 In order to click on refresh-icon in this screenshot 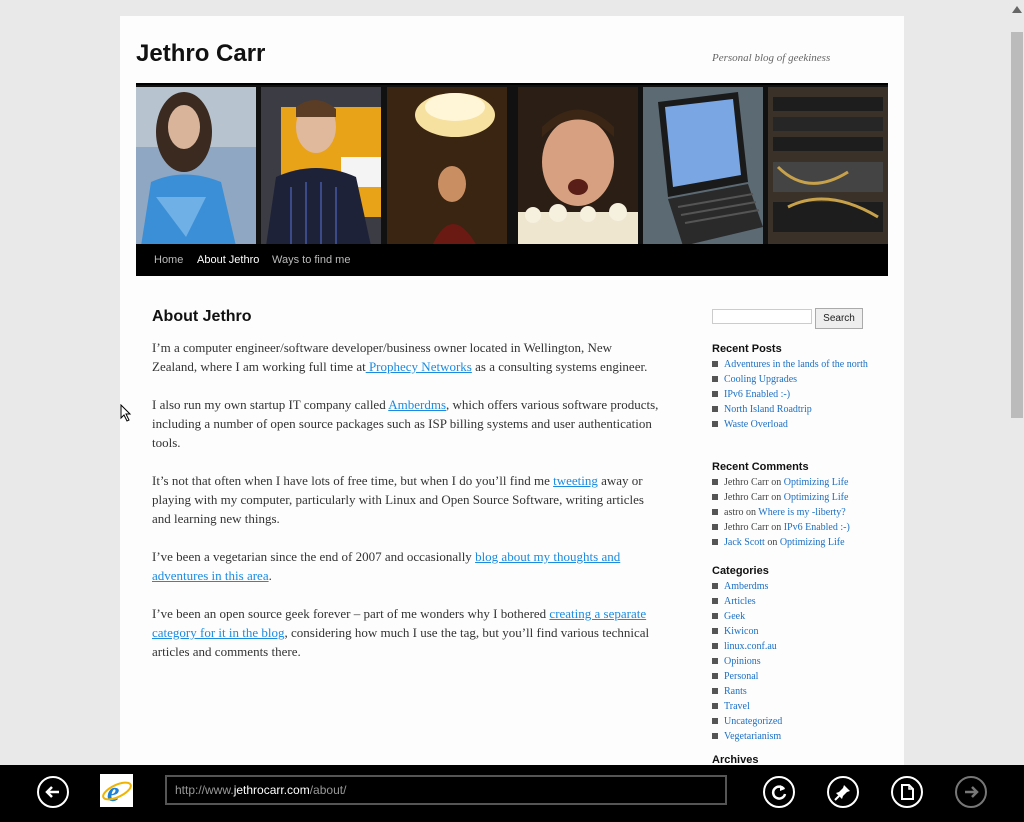, I will do `click(779, 792)`.